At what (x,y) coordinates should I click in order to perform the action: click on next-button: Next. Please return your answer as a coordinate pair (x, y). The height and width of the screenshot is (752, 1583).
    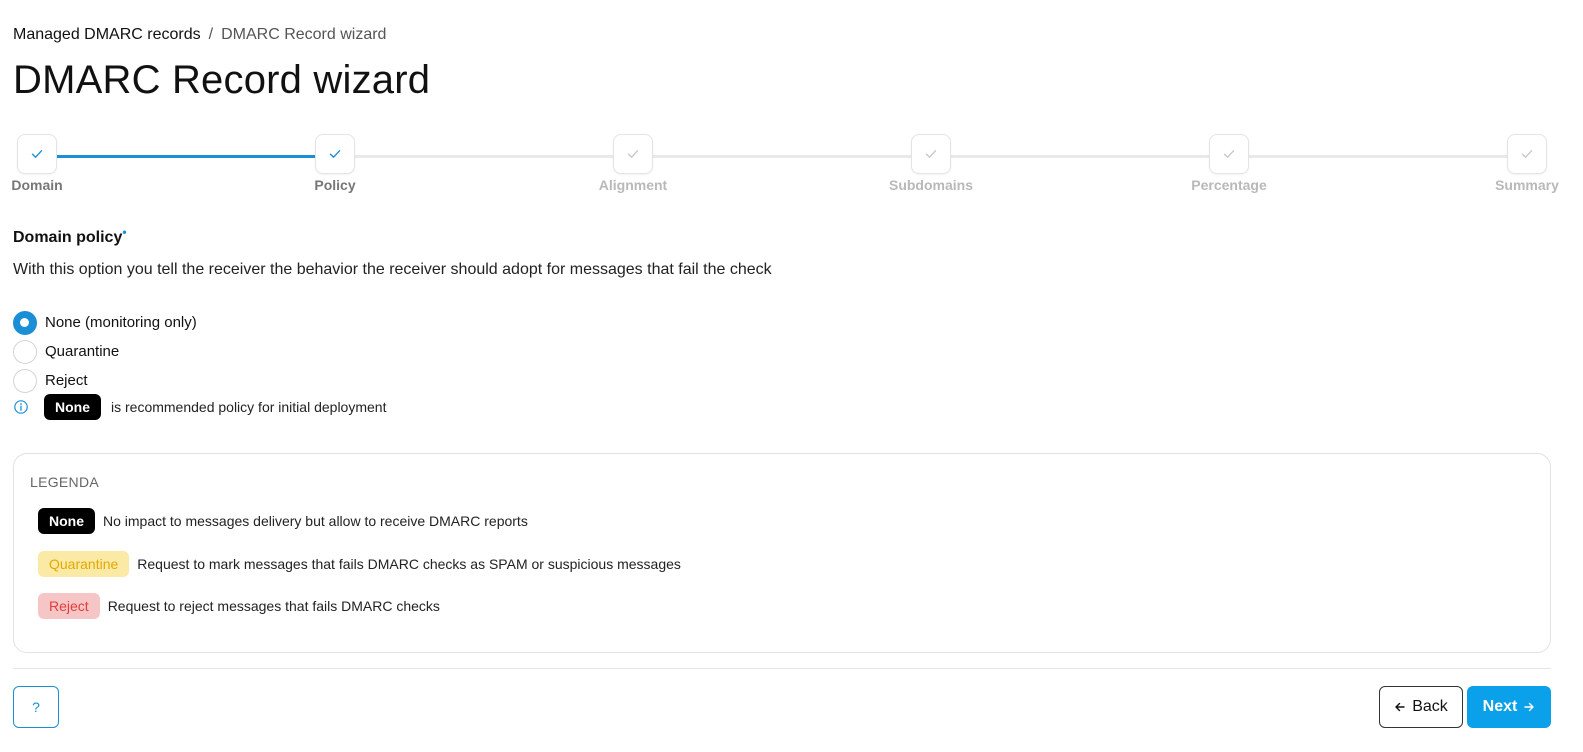
    Looking at the image, I should click on (1509, 707).